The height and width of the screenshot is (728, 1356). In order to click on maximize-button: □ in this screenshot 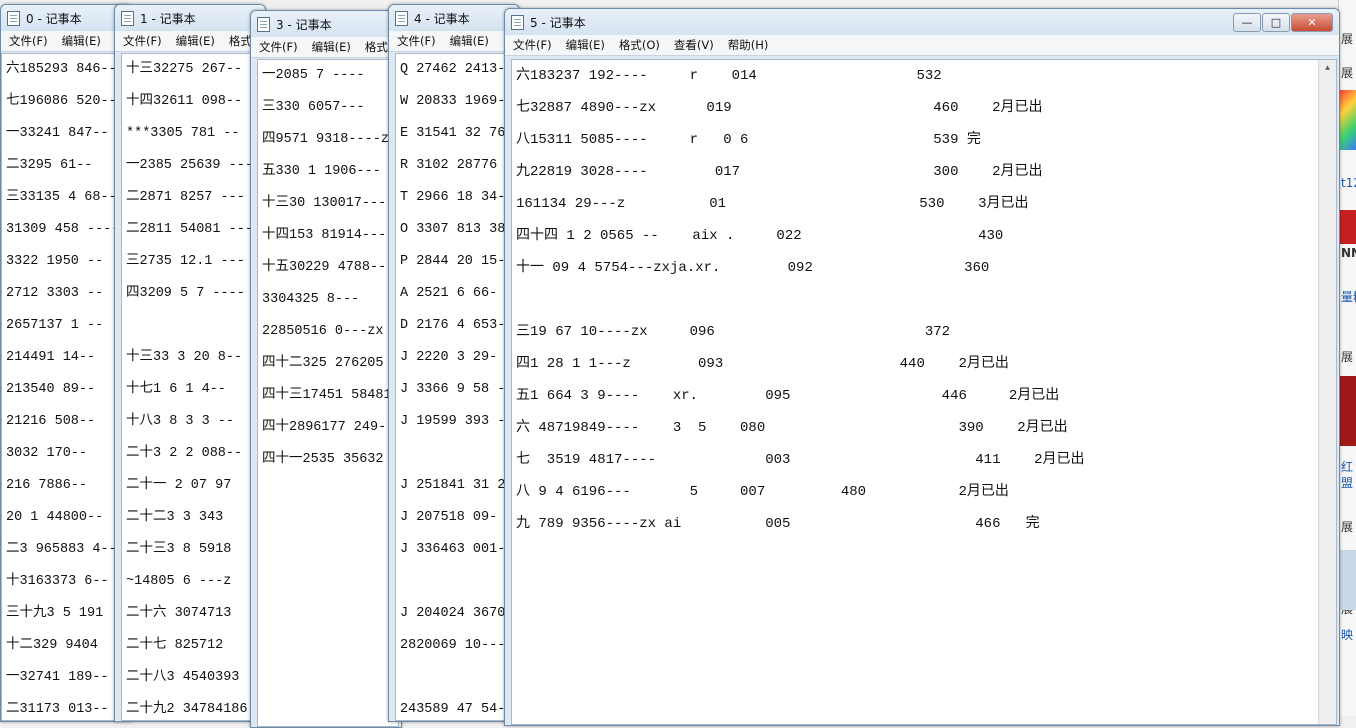, I will do `click(1276, 22)`.